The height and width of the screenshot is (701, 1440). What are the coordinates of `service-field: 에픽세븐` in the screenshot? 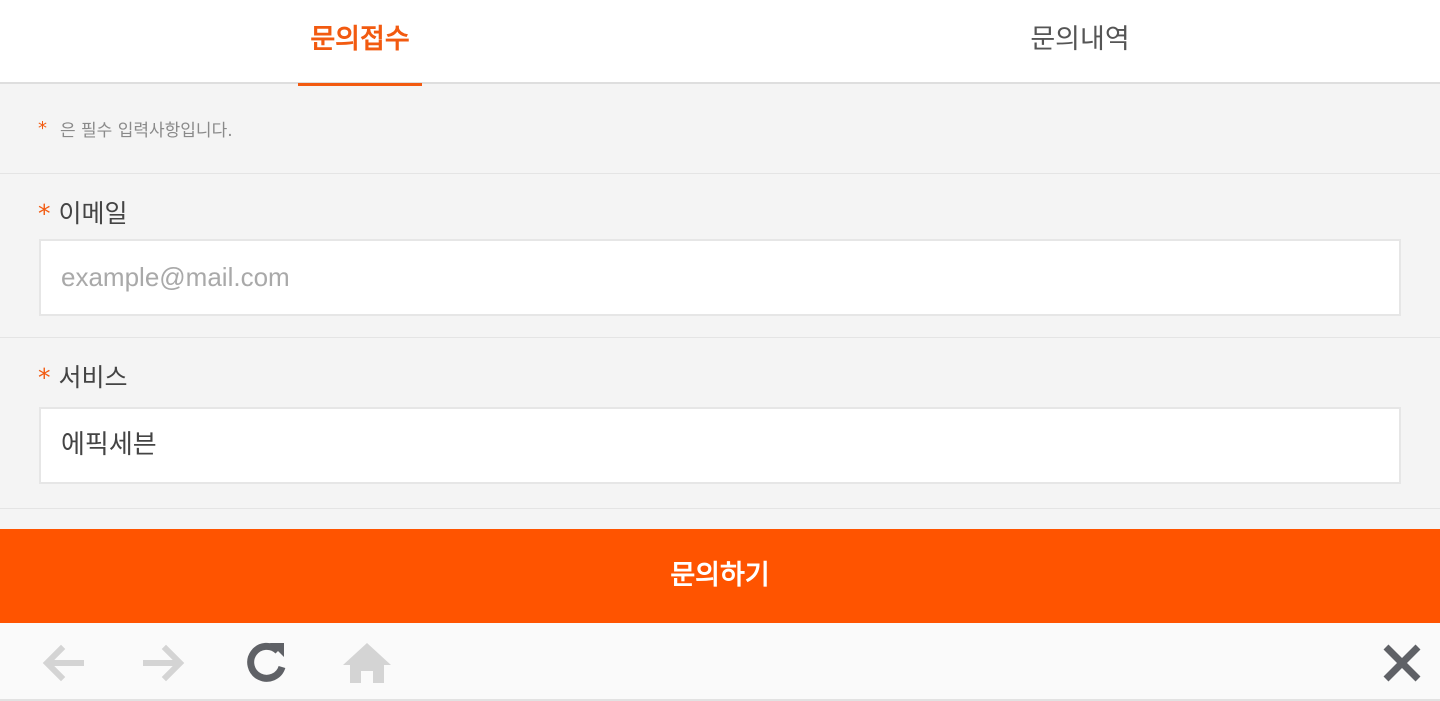 It's located at (720, 445).